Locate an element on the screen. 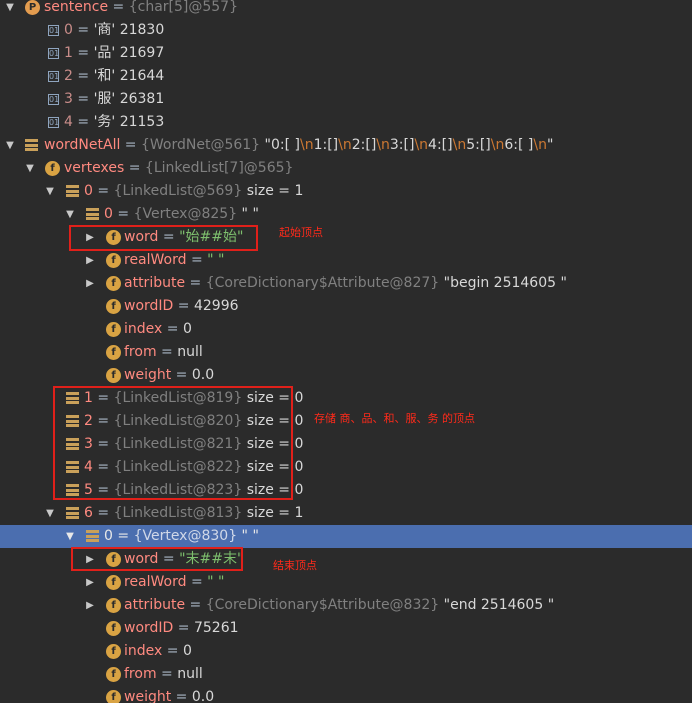  tree-row-vertexes: ▼ f vertexes = {LinkedList[7]@565} is located at coordinates (346, 168).